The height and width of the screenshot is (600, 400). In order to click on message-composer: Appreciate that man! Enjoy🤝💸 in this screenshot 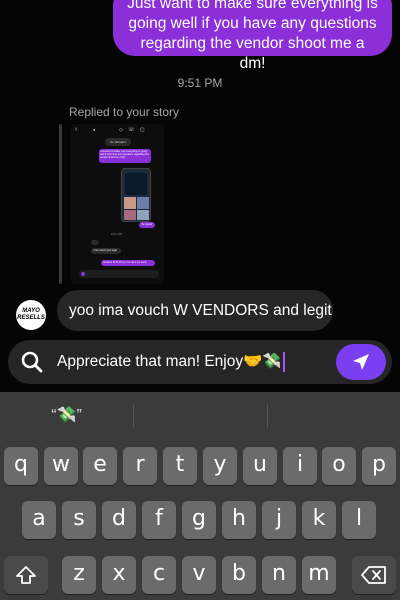, I will do `click(200, 362)`.